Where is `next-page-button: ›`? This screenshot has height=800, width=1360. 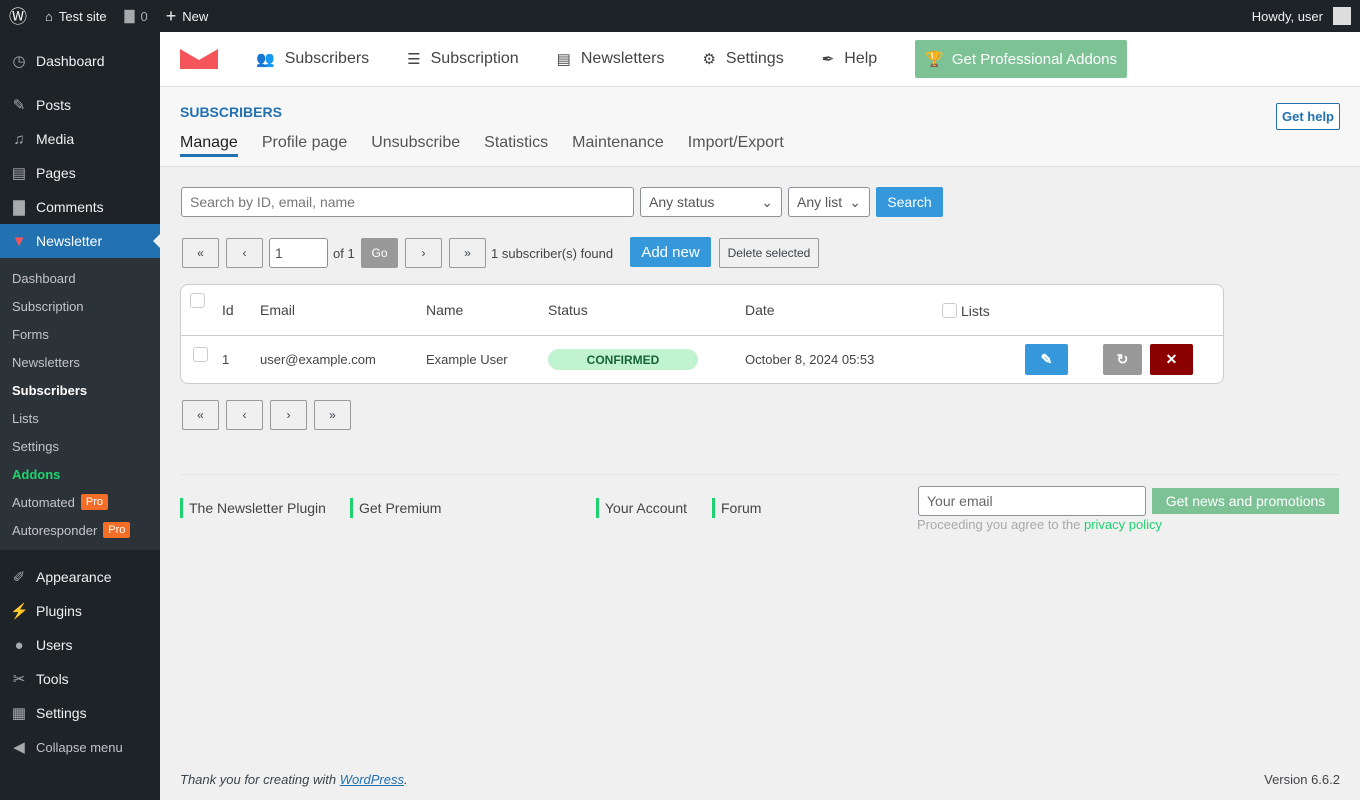
next-page-button: › is located at coordinates (423, 253).